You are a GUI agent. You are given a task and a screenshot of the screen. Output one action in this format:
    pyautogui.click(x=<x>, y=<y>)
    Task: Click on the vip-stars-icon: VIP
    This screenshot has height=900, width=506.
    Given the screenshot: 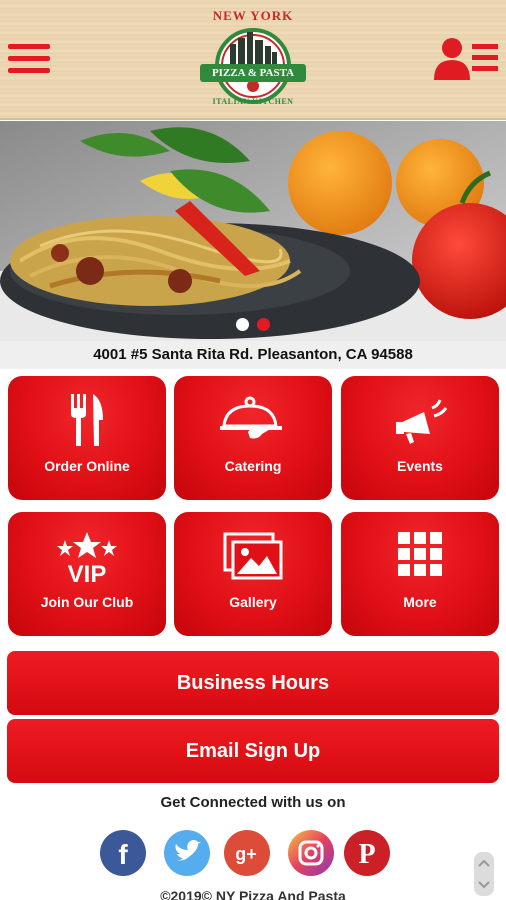 What is the action you would take?
    pyautogui.click(x=87, y=559)
    